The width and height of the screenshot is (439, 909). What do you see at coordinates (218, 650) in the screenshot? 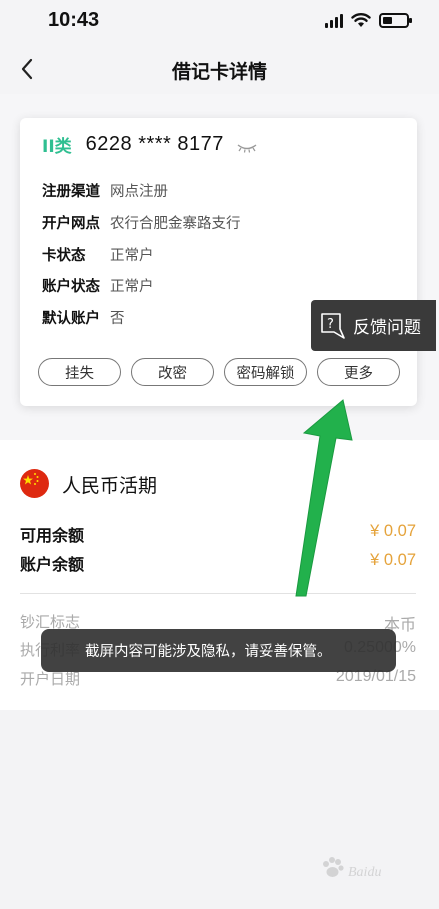
I see `privacy-toast: 截屏内容可能涉及隐私，请妥善保管。` at bounding box center [218, 650].